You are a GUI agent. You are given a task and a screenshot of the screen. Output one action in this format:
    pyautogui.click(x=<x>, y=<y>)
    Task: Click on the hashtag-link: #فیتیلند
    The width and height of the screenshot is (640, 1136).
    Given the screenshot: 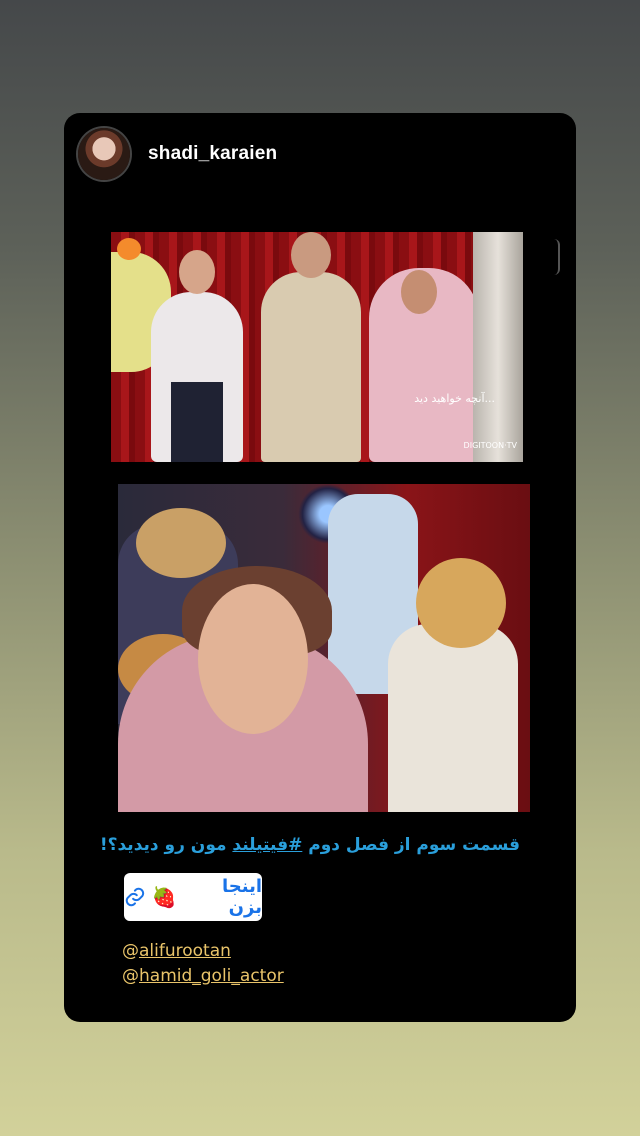 What is the action you would take?
    pyautogui.click(x=267, y=845)
    